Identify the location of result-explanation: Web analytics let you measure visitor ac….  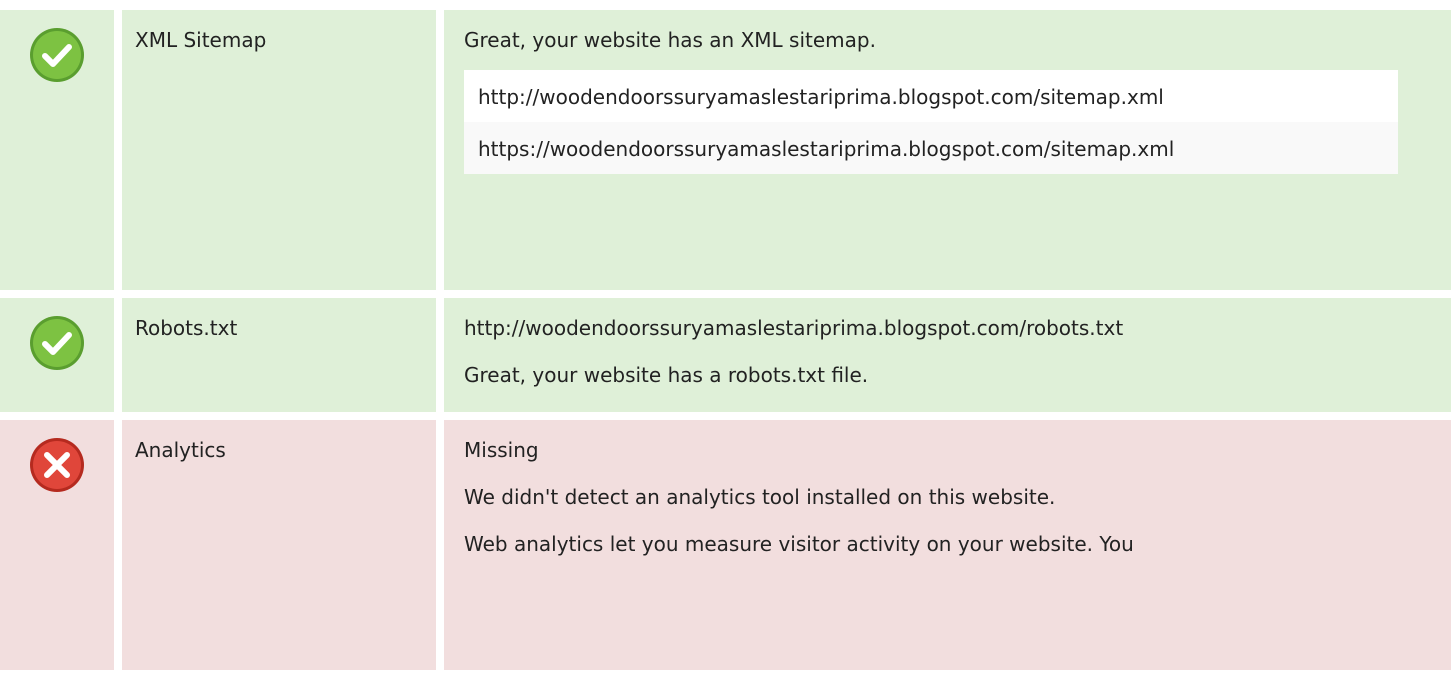
(799, 544).